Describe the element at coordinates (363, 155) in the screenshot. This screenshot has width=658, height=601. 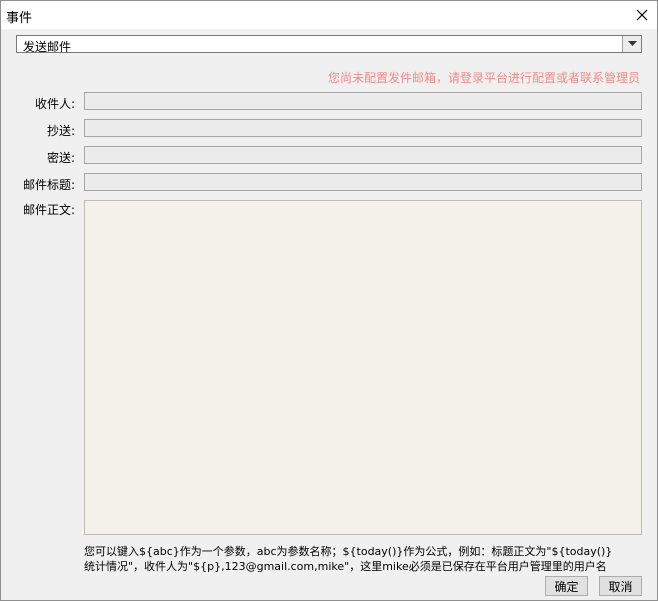
I see `bcc-field` at that location.